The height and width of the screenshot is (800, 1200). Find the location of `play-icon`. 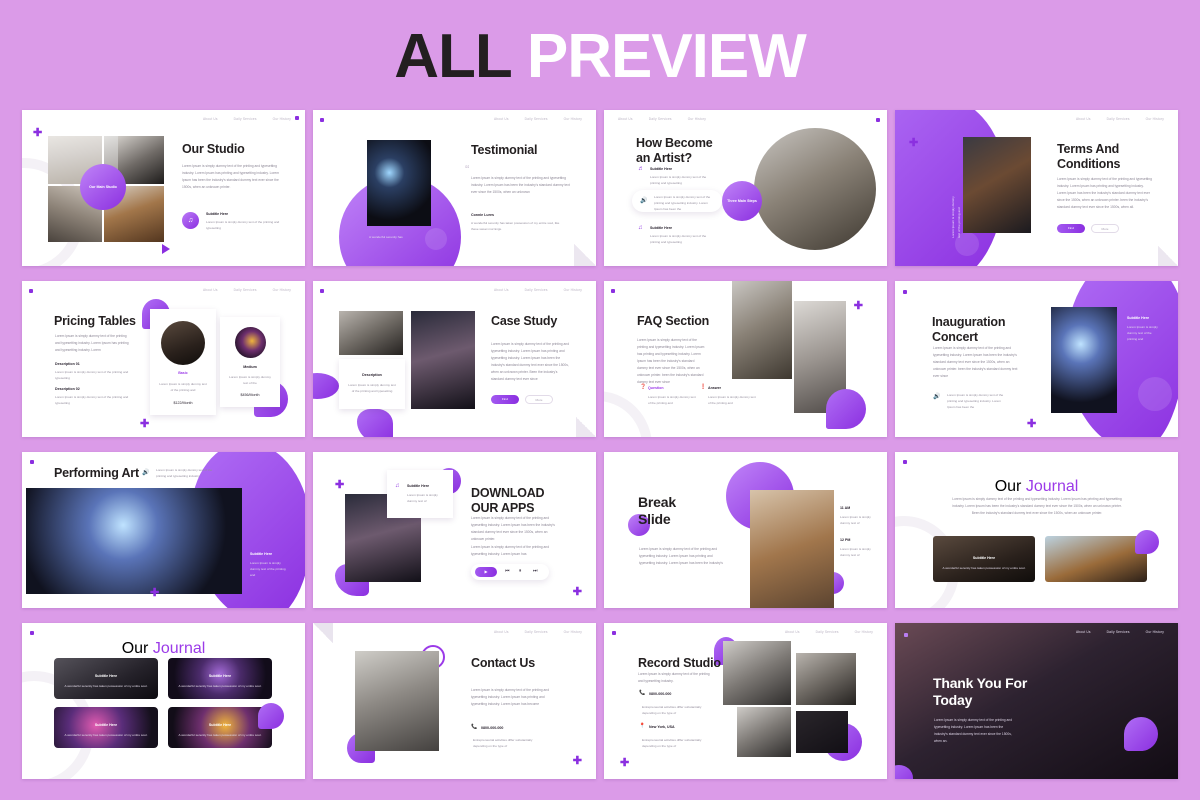

play-icon is located at coordinates (166, 249).